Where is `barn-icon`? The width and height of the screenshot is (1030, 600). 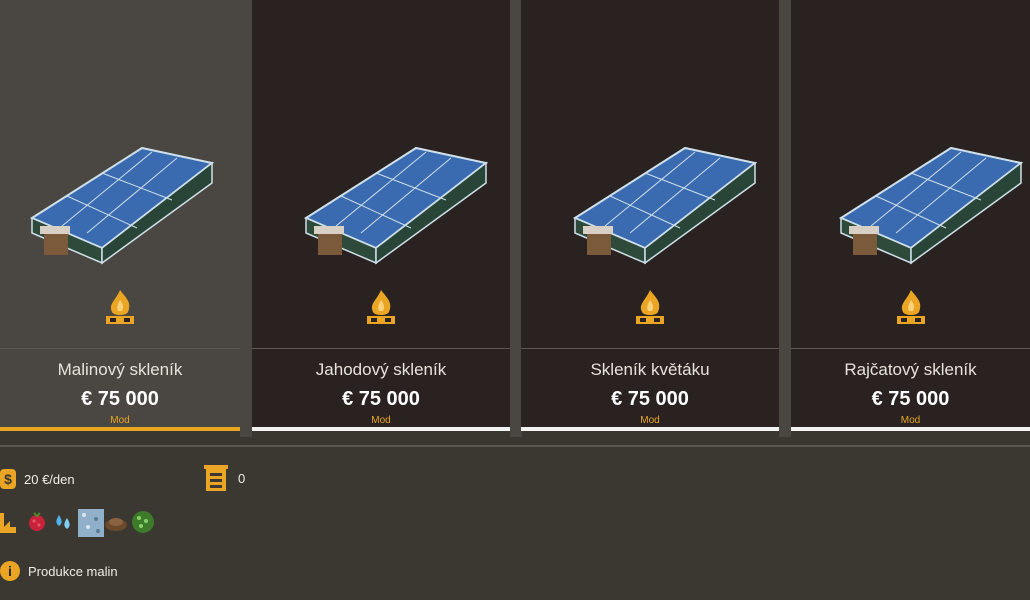 barn-icon is located at coordinates (216, 478).